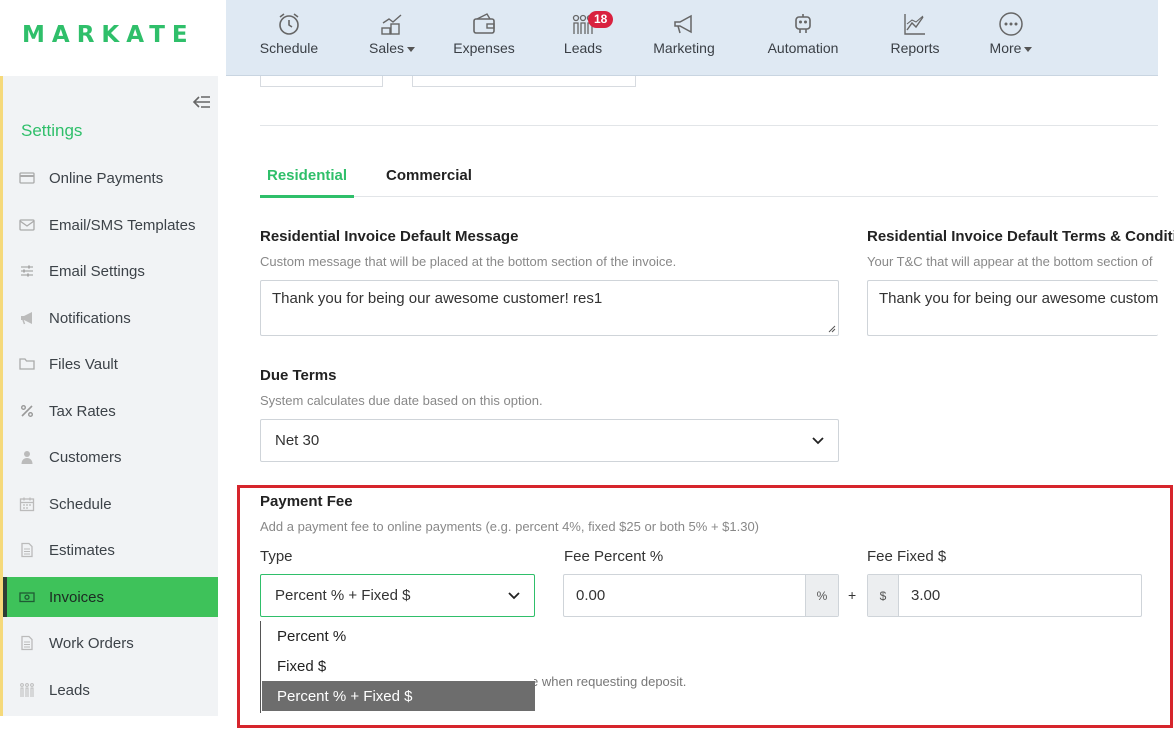 The image size is (1174, 730). Describe the element at coordinates (803, 48) in the screenshot. I see `nav-automation-label: Automation` at that location.